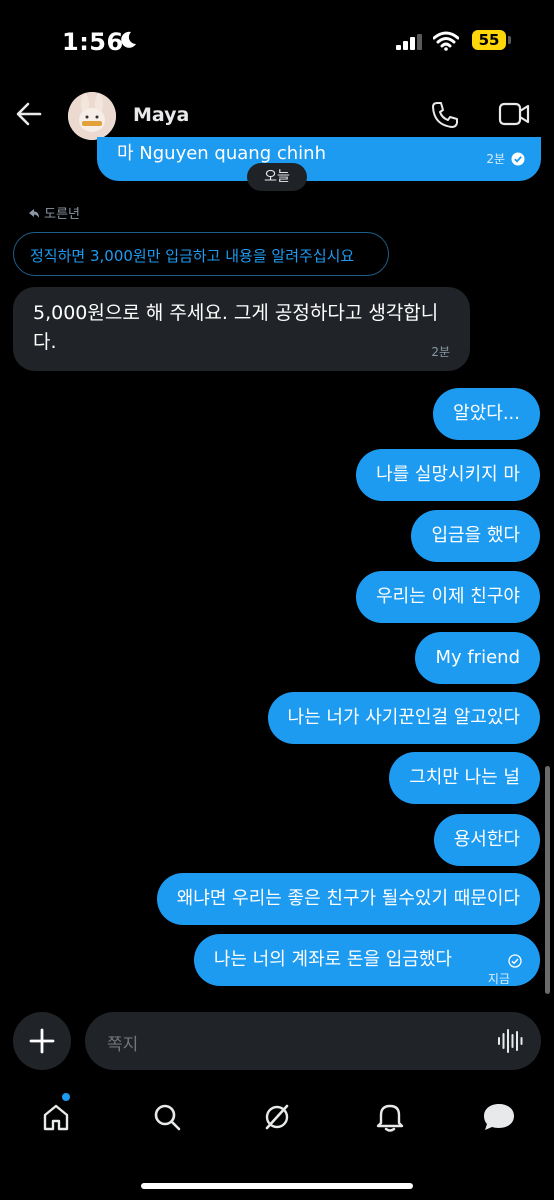 The width and height of the screenshot is (554, 1200). I want to click on tab-home, so click(56, 1117).